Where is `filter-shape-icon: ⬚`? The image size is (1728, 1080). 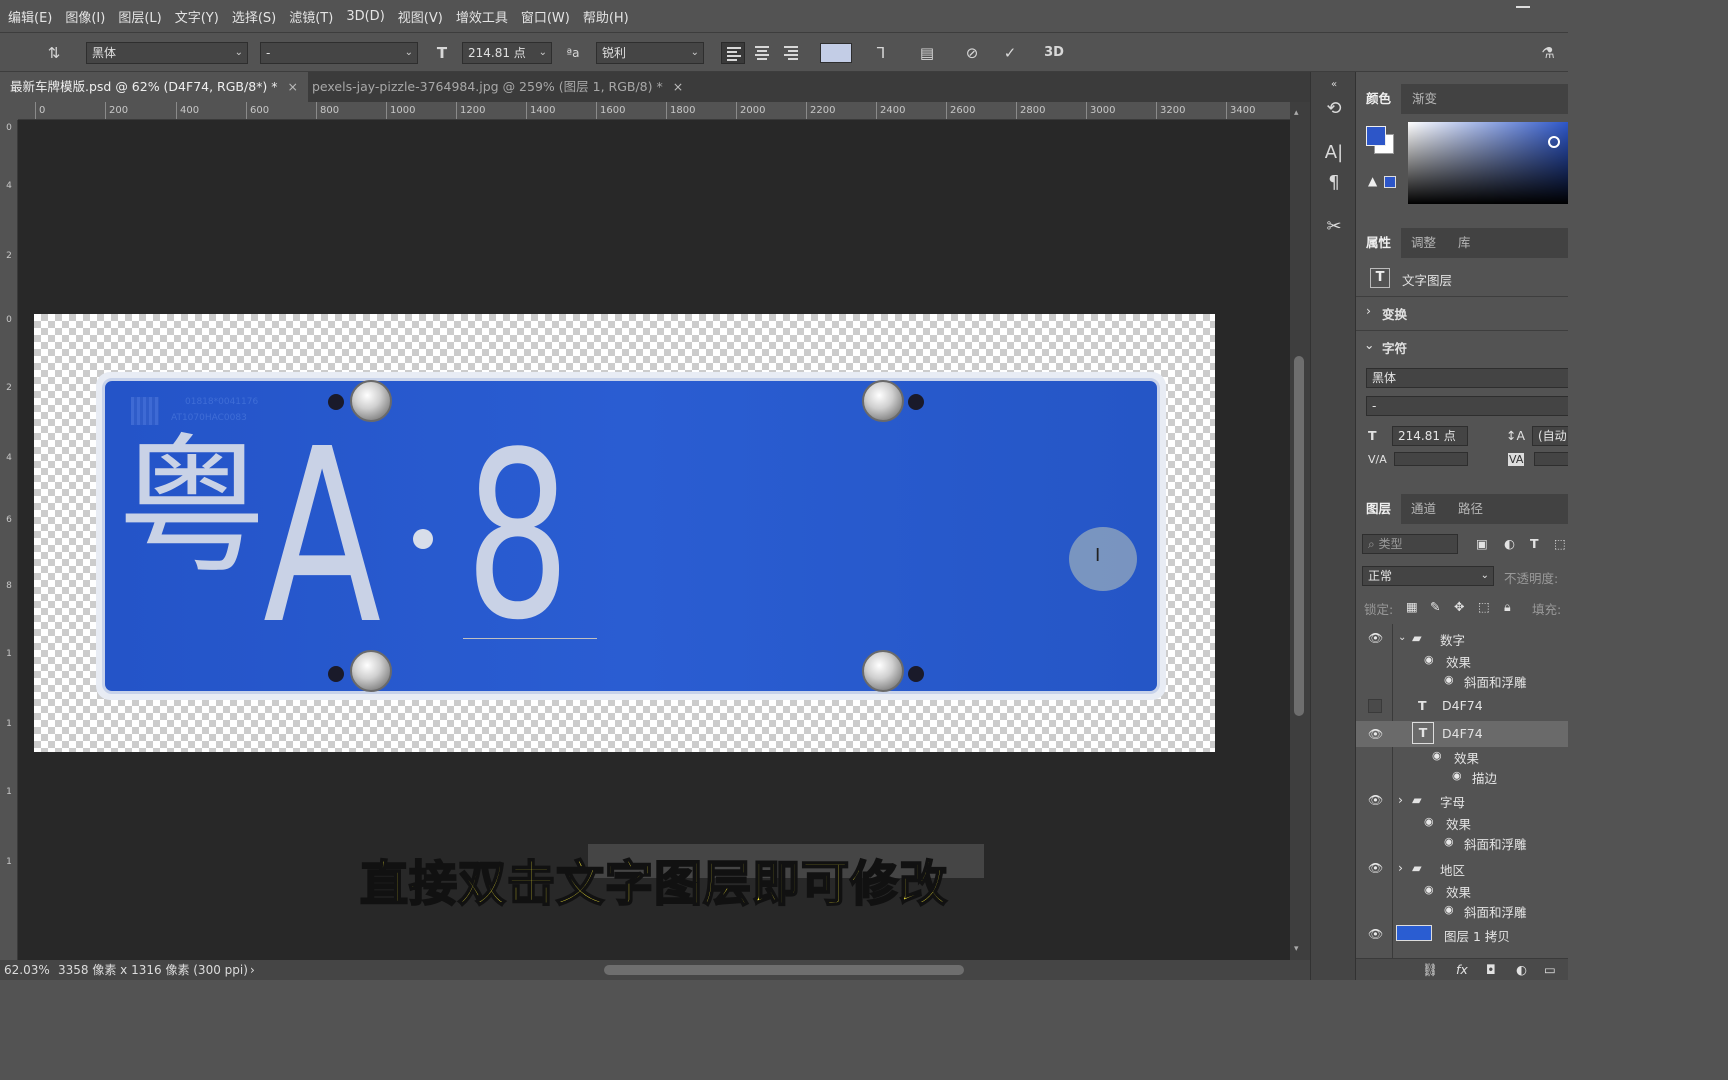
filter-shape-icon: ⬚ is located at coordinates (1560, 543).